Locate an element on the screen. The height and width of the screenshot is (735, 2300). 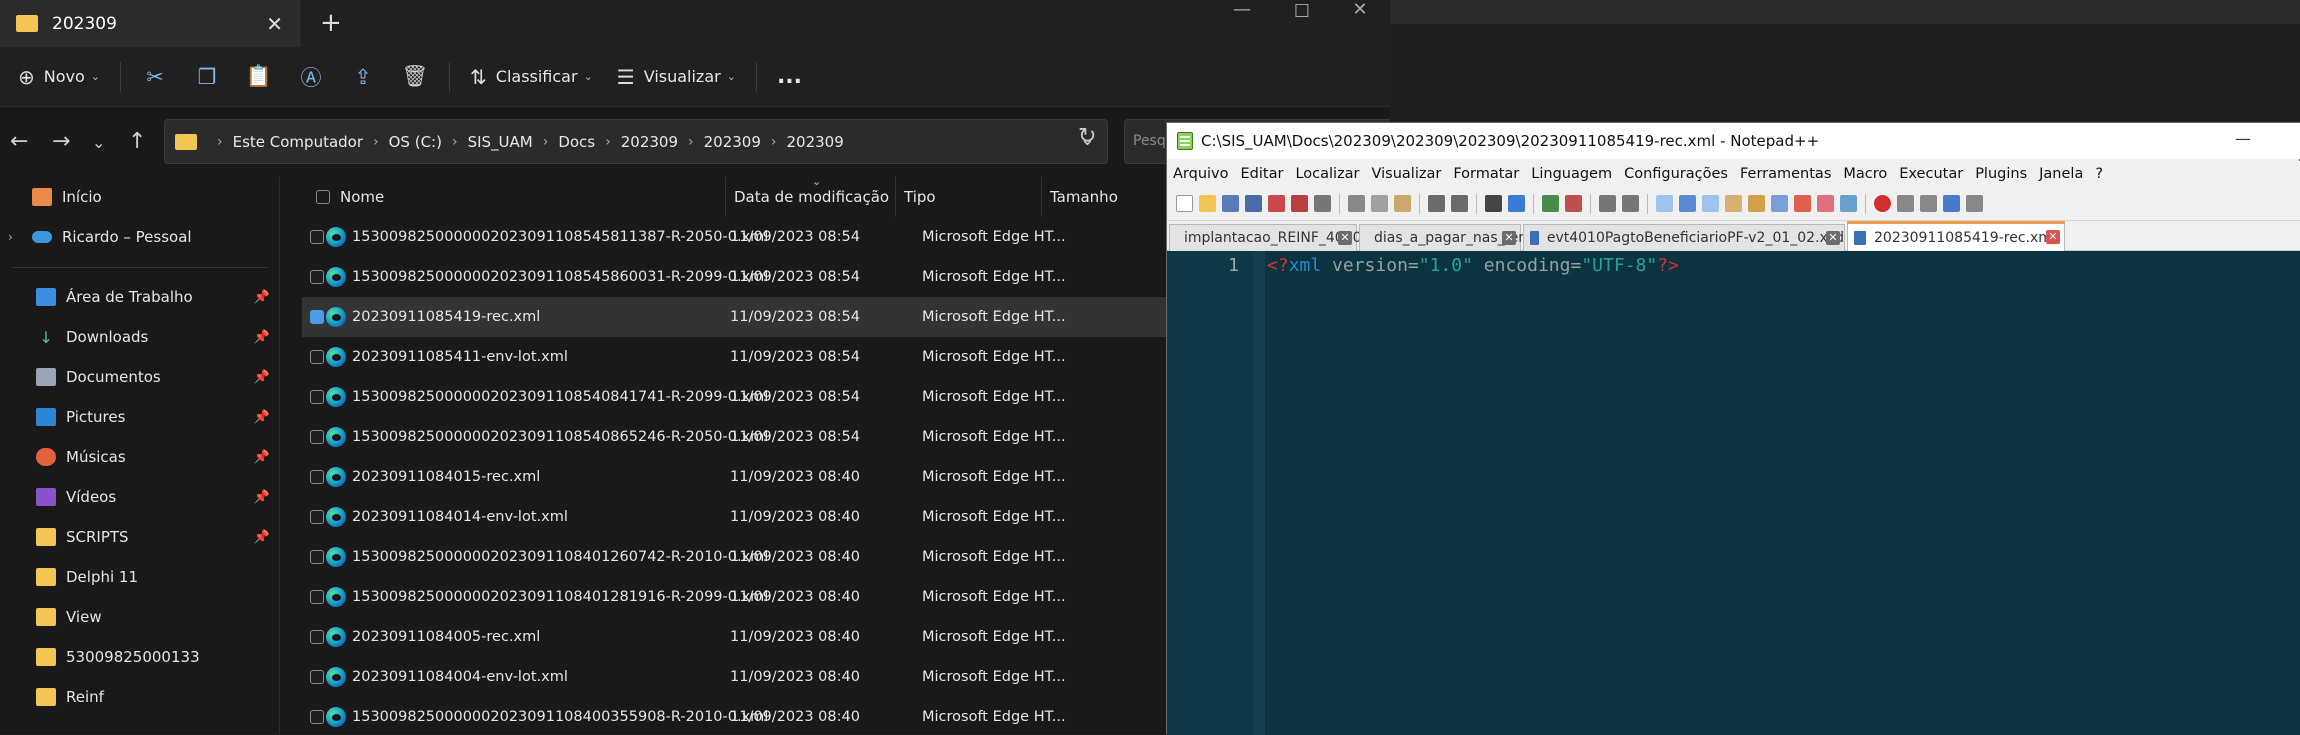
refresh-icon: ↻ is located at coordinates (1087, 136).